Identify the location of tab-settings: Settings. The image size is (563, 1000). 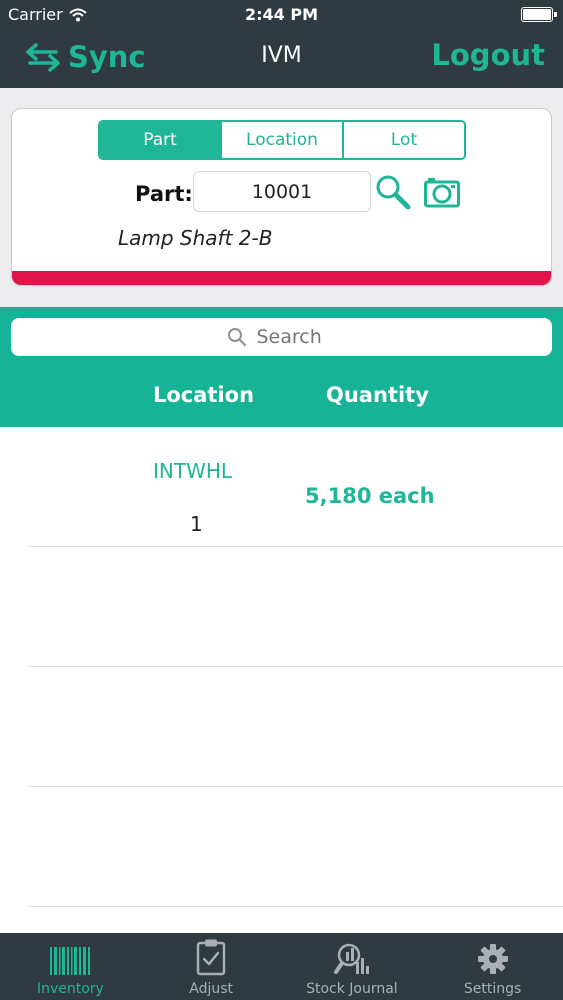
(492, 966).